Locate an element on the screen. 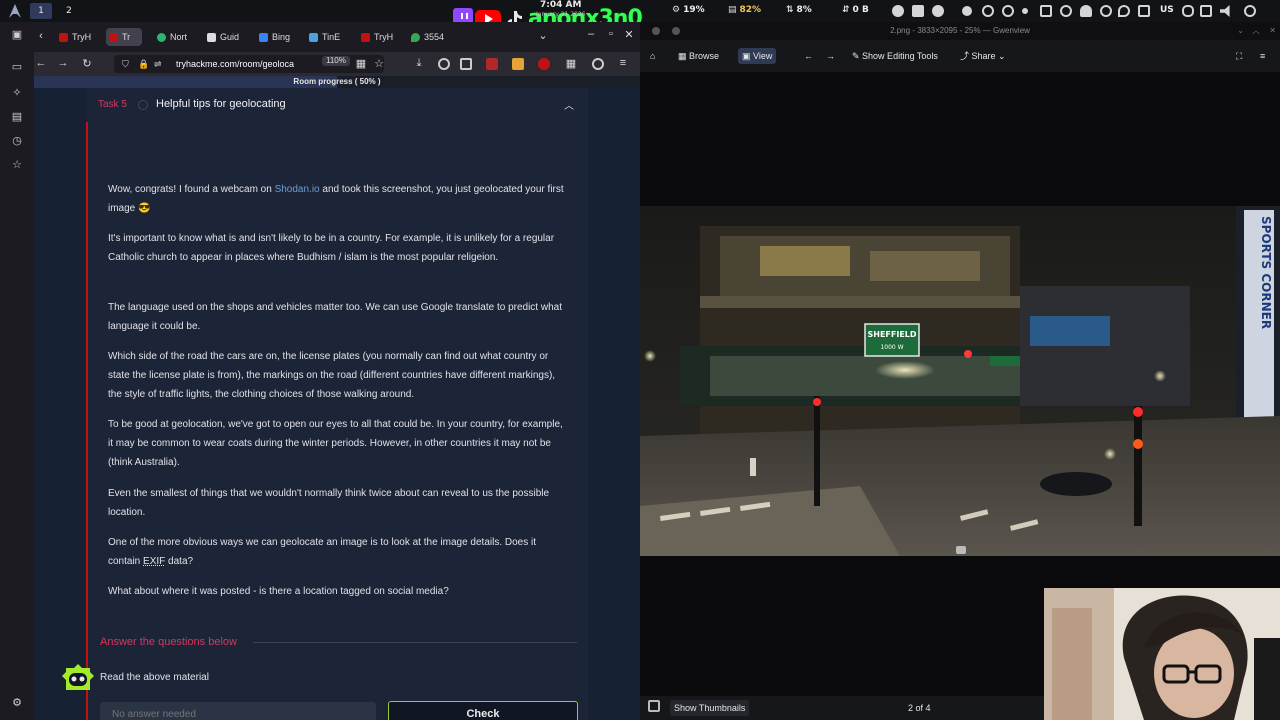 This screenshot has height=720, width=1280. download-icon: ⤓ is located at coordinates (419, 63).